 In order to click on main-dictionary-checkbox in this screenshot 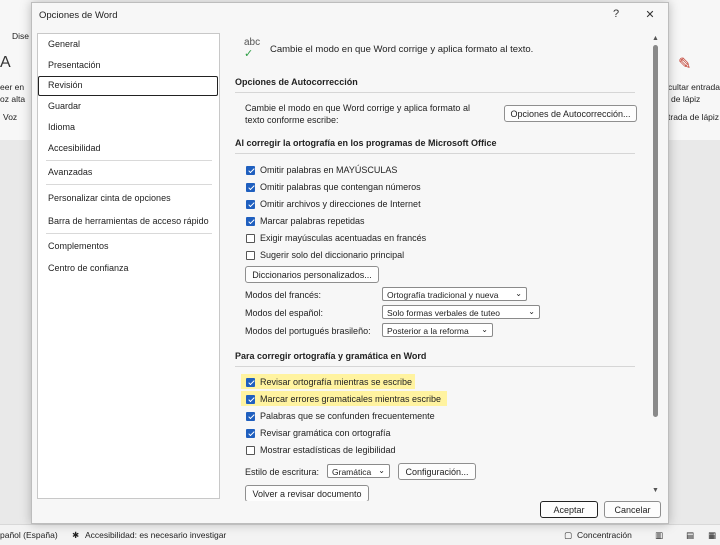, I will do `click(250, 255)`.